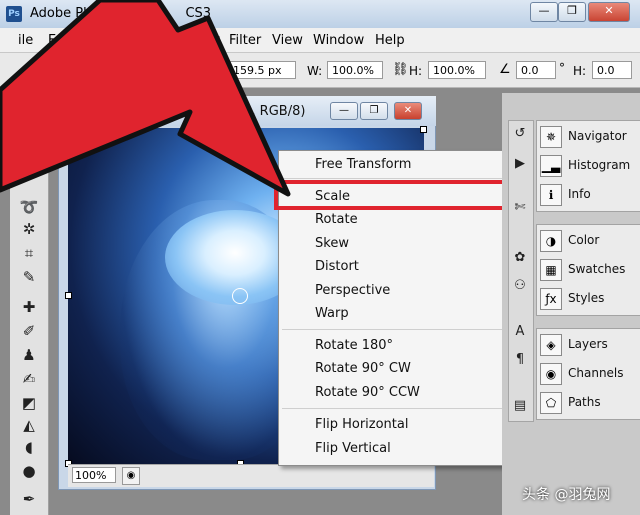 The image size is (640, 515). Describe the element at coordinates (390, 40) in the screenshot. I see `menu-help: Help` at that location.